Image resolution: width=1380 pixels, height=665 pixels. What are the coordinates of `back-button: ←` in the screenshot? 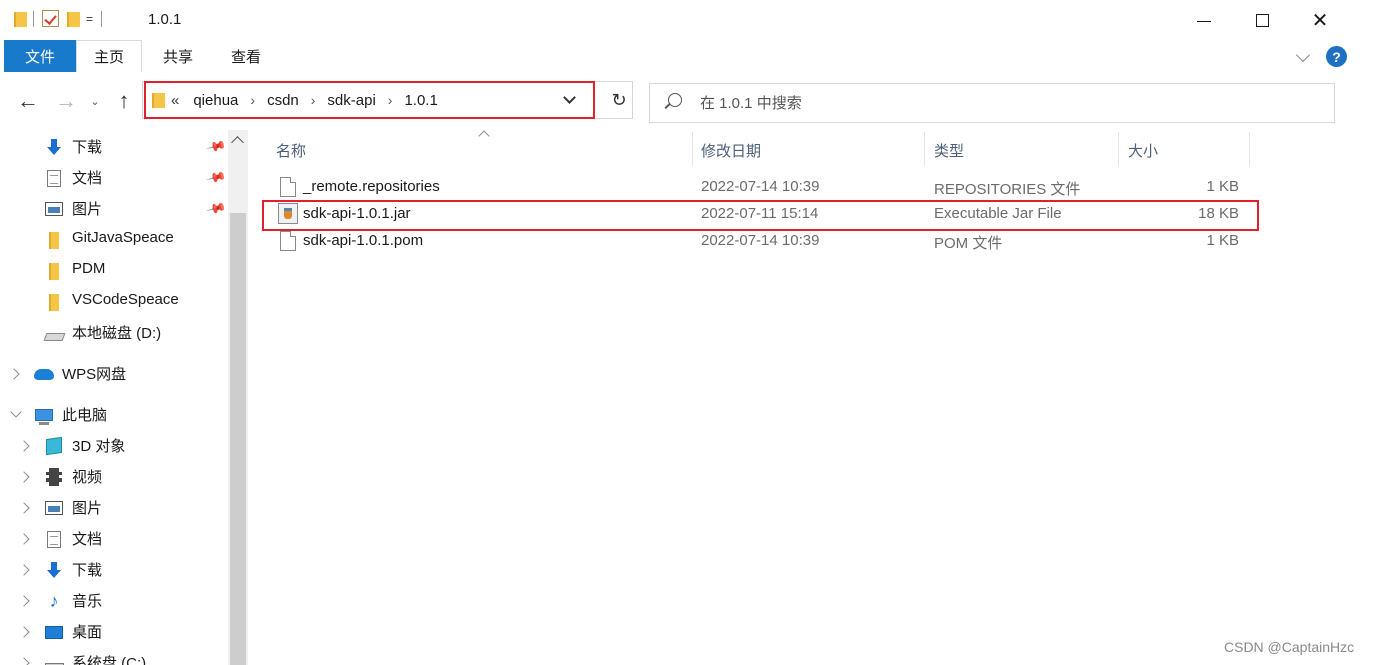 It's located at (28, 100).